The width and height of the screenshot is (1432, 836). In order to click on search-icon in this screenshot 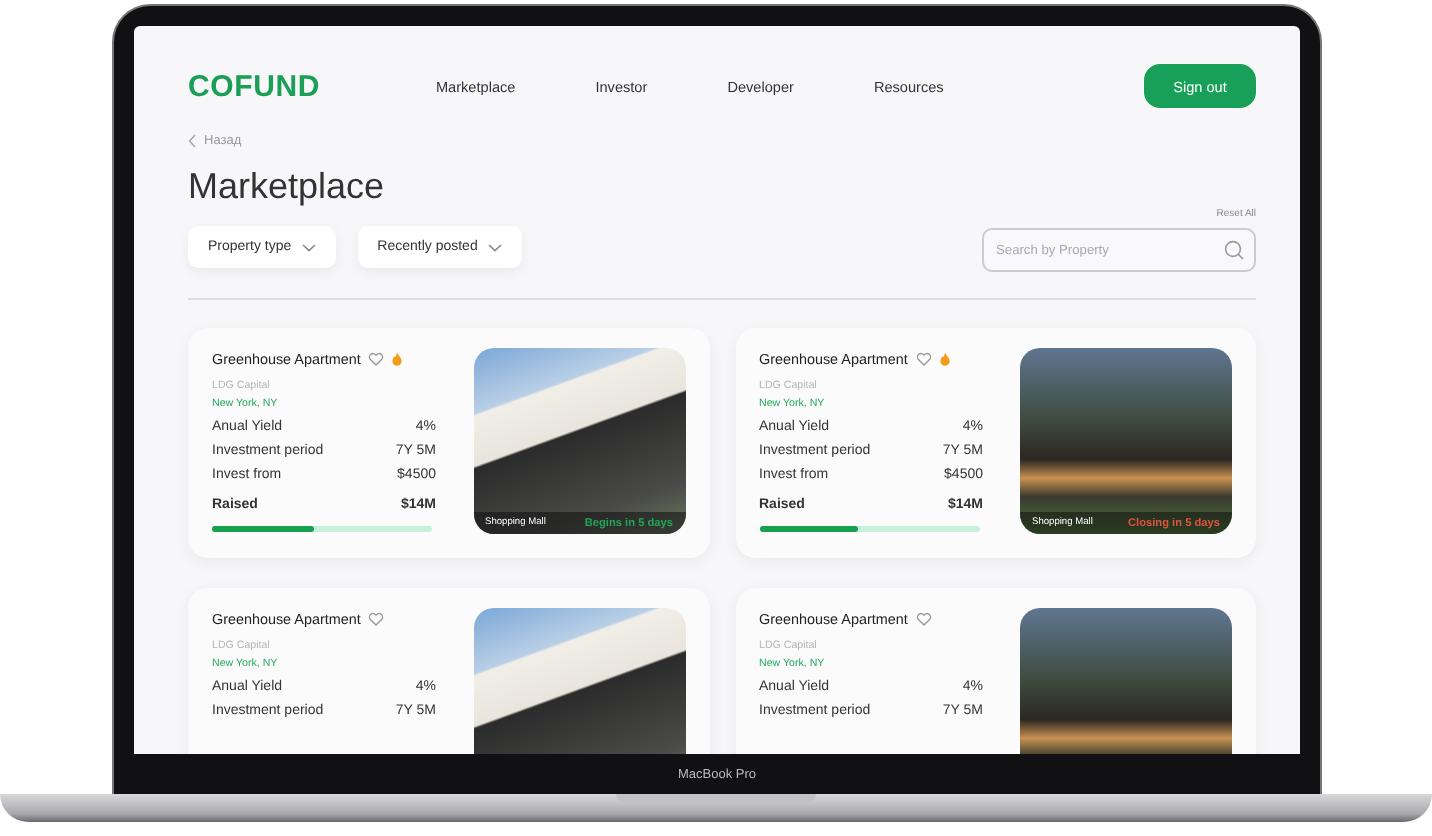, I will do `click(1234, 250)`.